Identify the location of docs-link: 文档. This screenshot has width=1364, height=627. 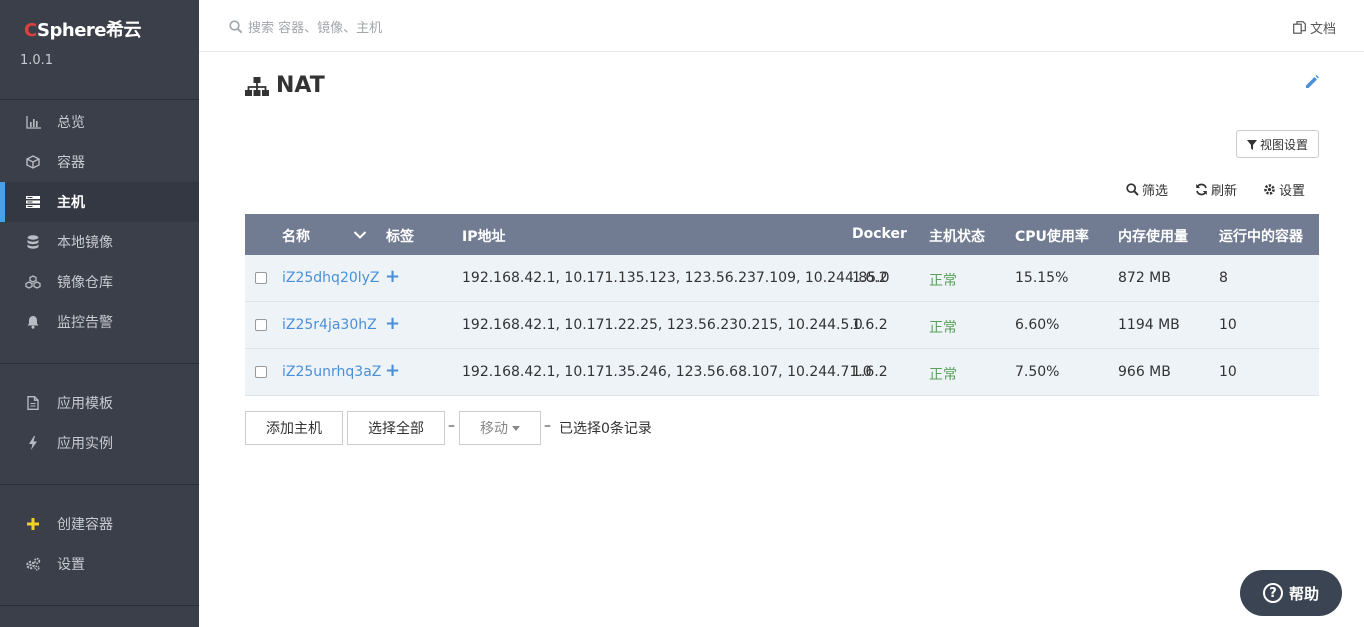
(1314, 27).